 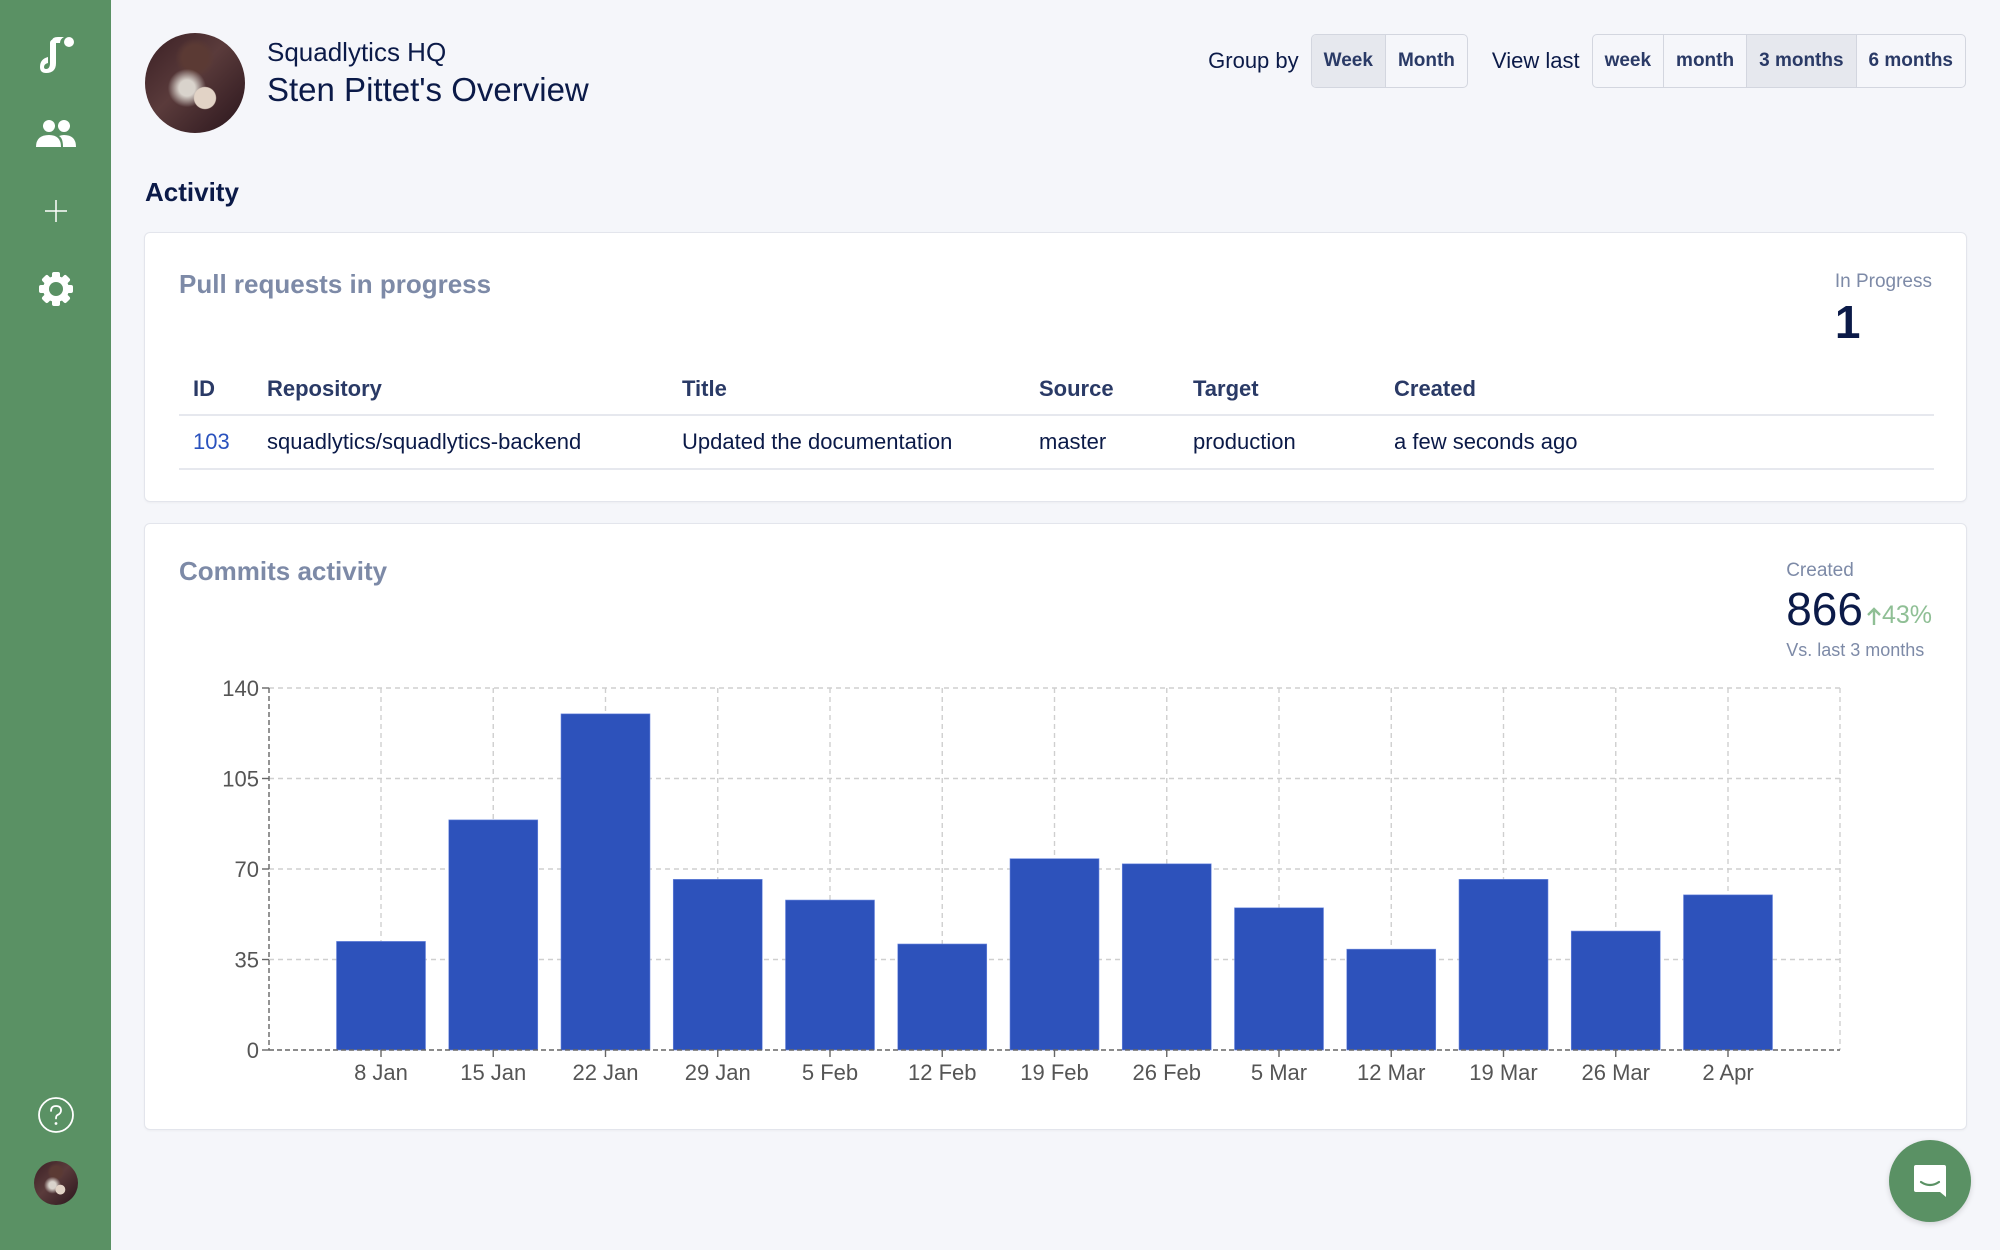 What do you see at coordinates (216, 442) in the screenshot?
I see `pr-id-link: 103` at bounding box center [216, 442].